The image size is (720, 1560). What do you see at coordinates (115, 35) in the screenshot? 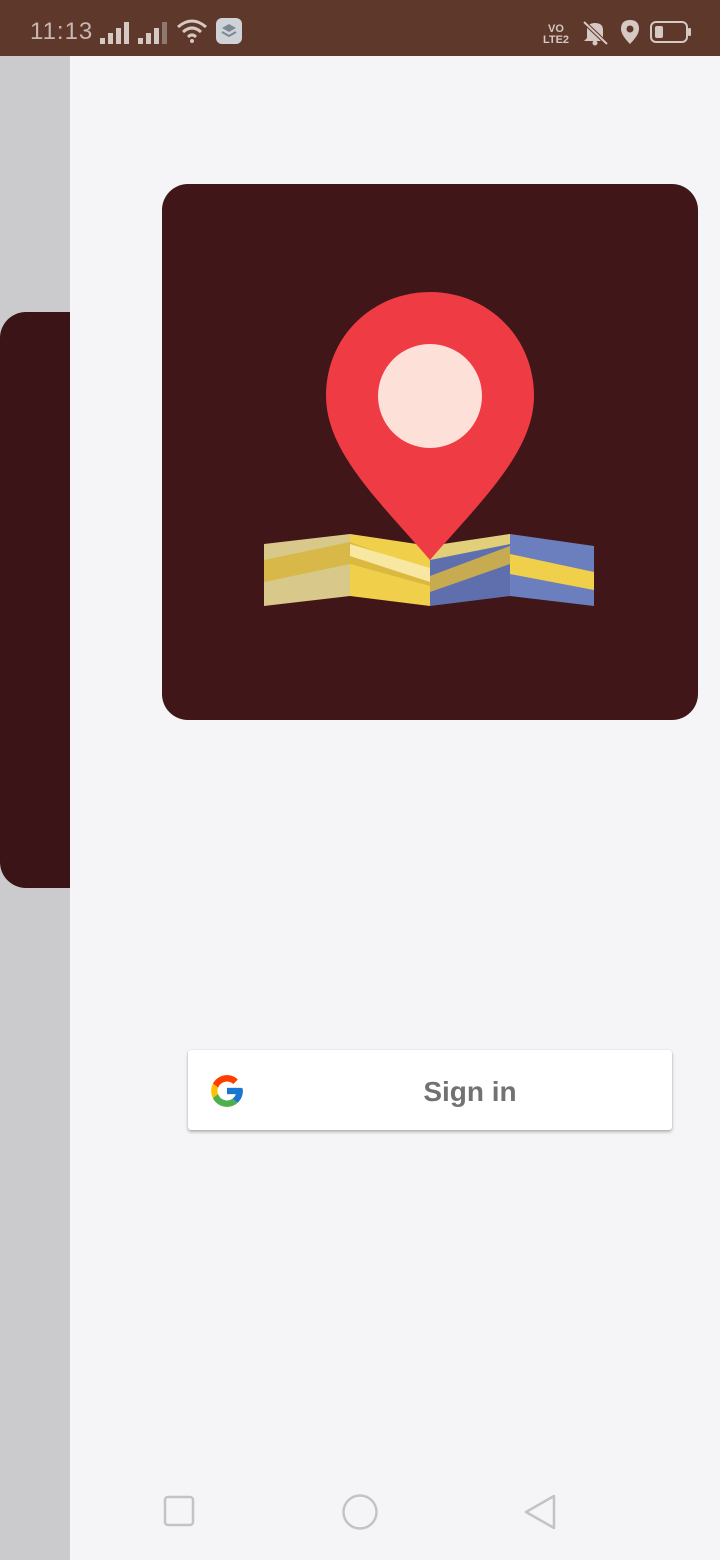
I see `signal-icon` at bounding box center [115, 35].